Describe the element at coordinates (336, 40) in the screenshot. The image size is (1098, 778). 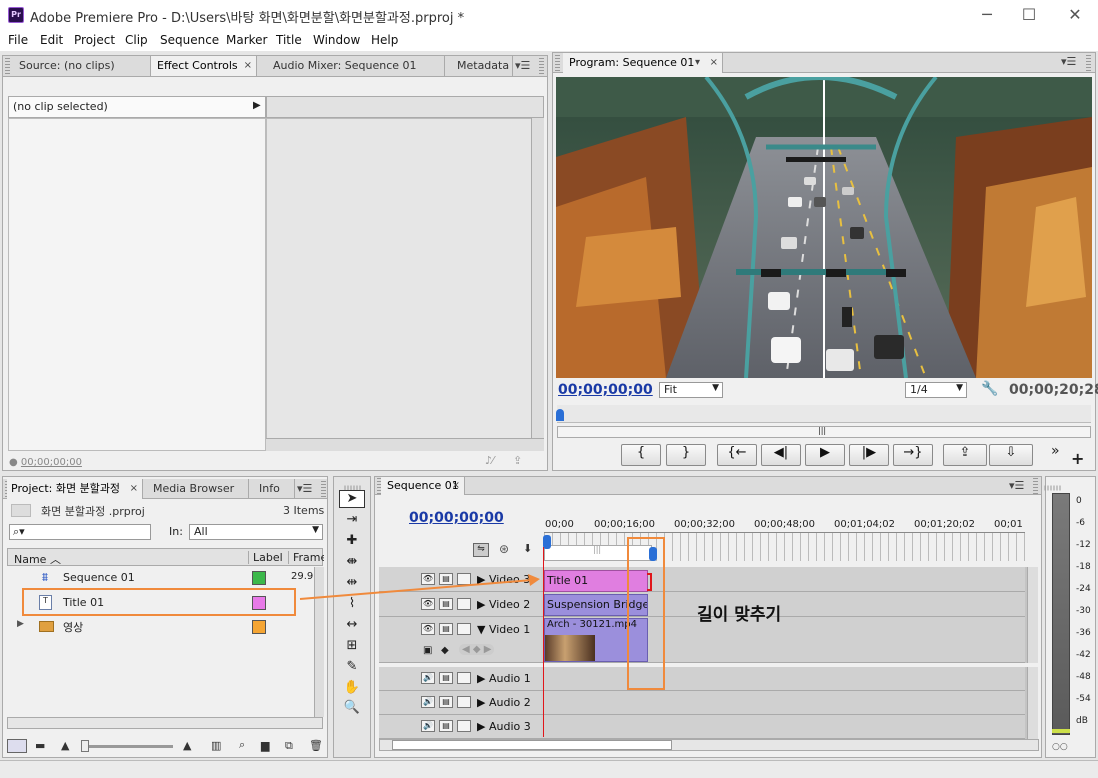
I see `menu-window: Window` at that location.